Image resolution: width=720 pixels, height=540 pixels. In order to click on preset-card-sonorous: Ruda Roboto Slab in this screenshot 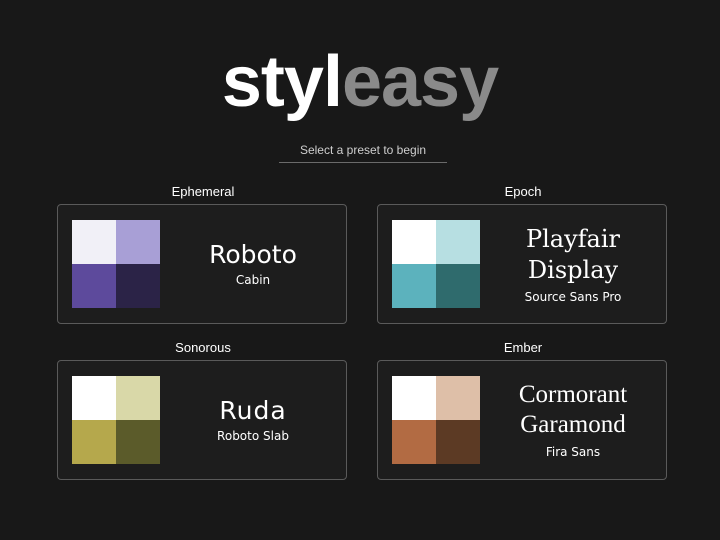, I will do `click(202, 420)`.